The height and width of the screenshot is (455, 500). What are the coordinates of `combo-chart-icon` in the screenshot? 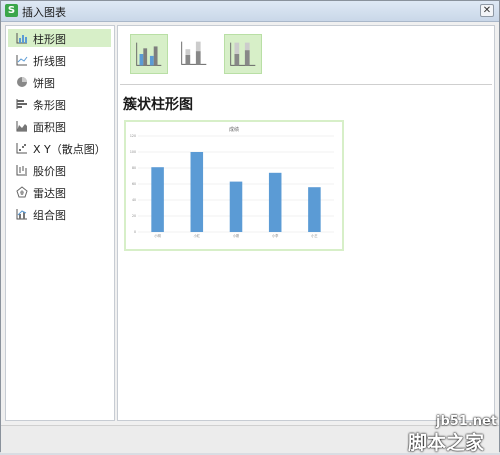 It's located at (21, 214).